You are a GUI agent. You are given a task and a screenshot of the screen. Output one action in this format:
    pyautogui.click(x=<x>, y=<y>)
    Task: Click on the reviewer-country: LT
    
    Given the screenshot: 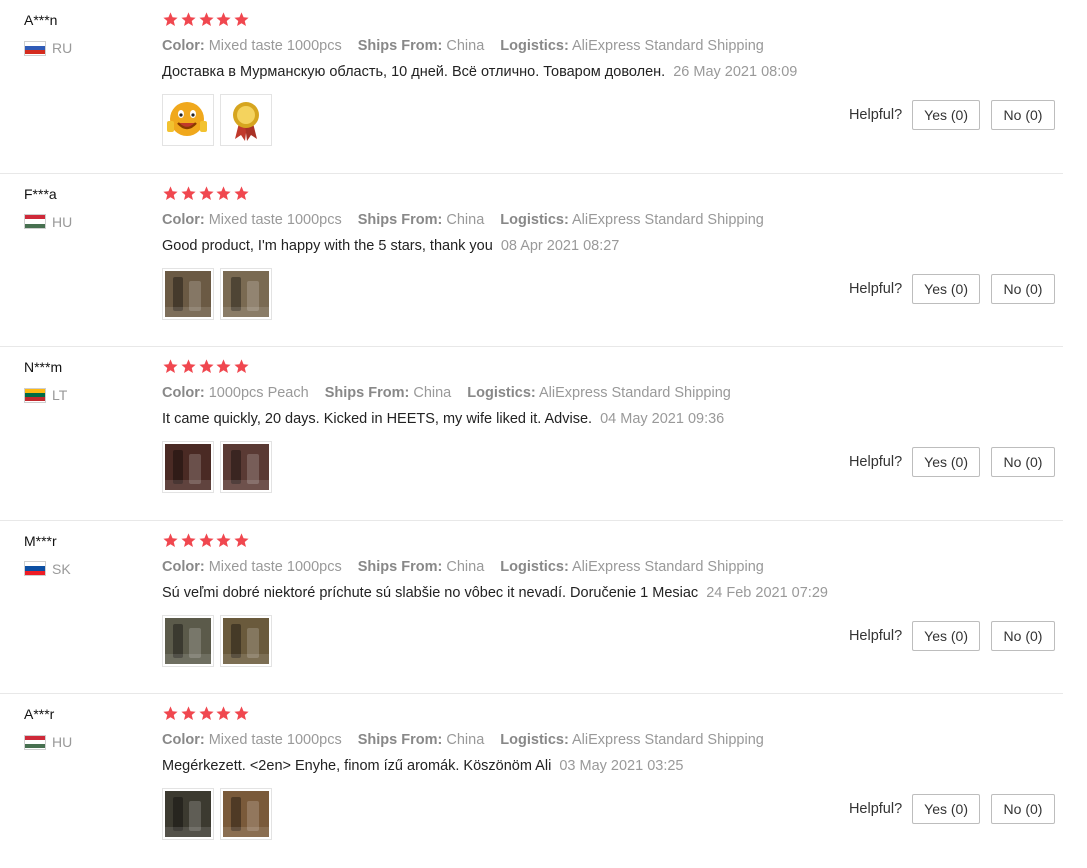 What is the action you would take?
    pyautogui.click(x=45, y=395)
    